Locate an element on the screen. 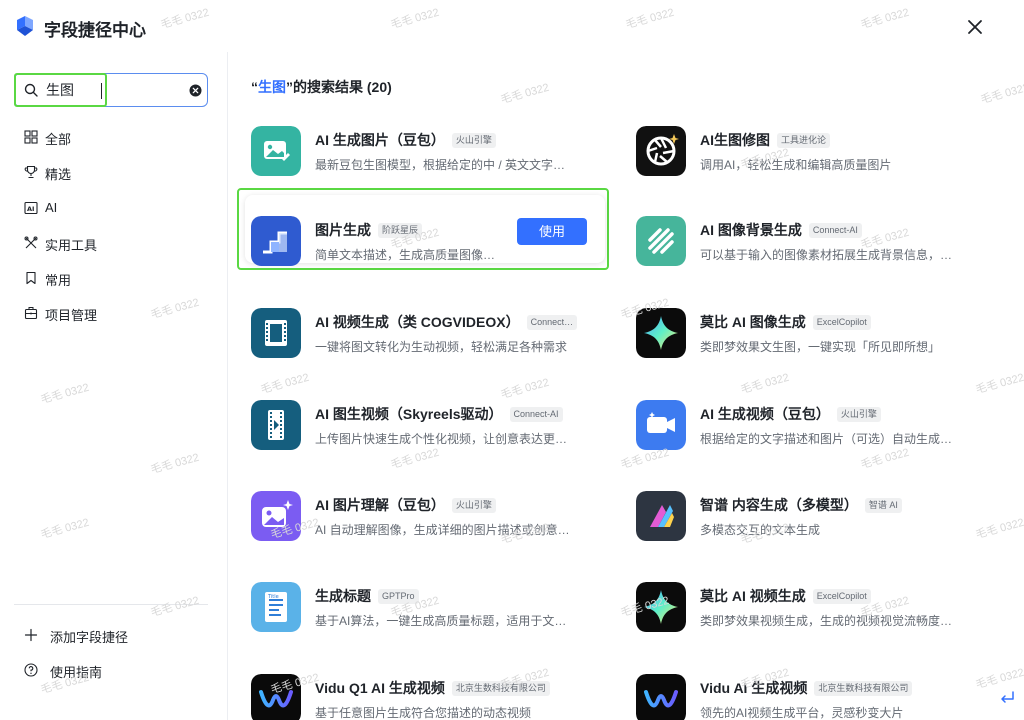  card-title-row: Vidu AI 生成视频 北京生数科技有限公司 is located at coordinates (806, 688).